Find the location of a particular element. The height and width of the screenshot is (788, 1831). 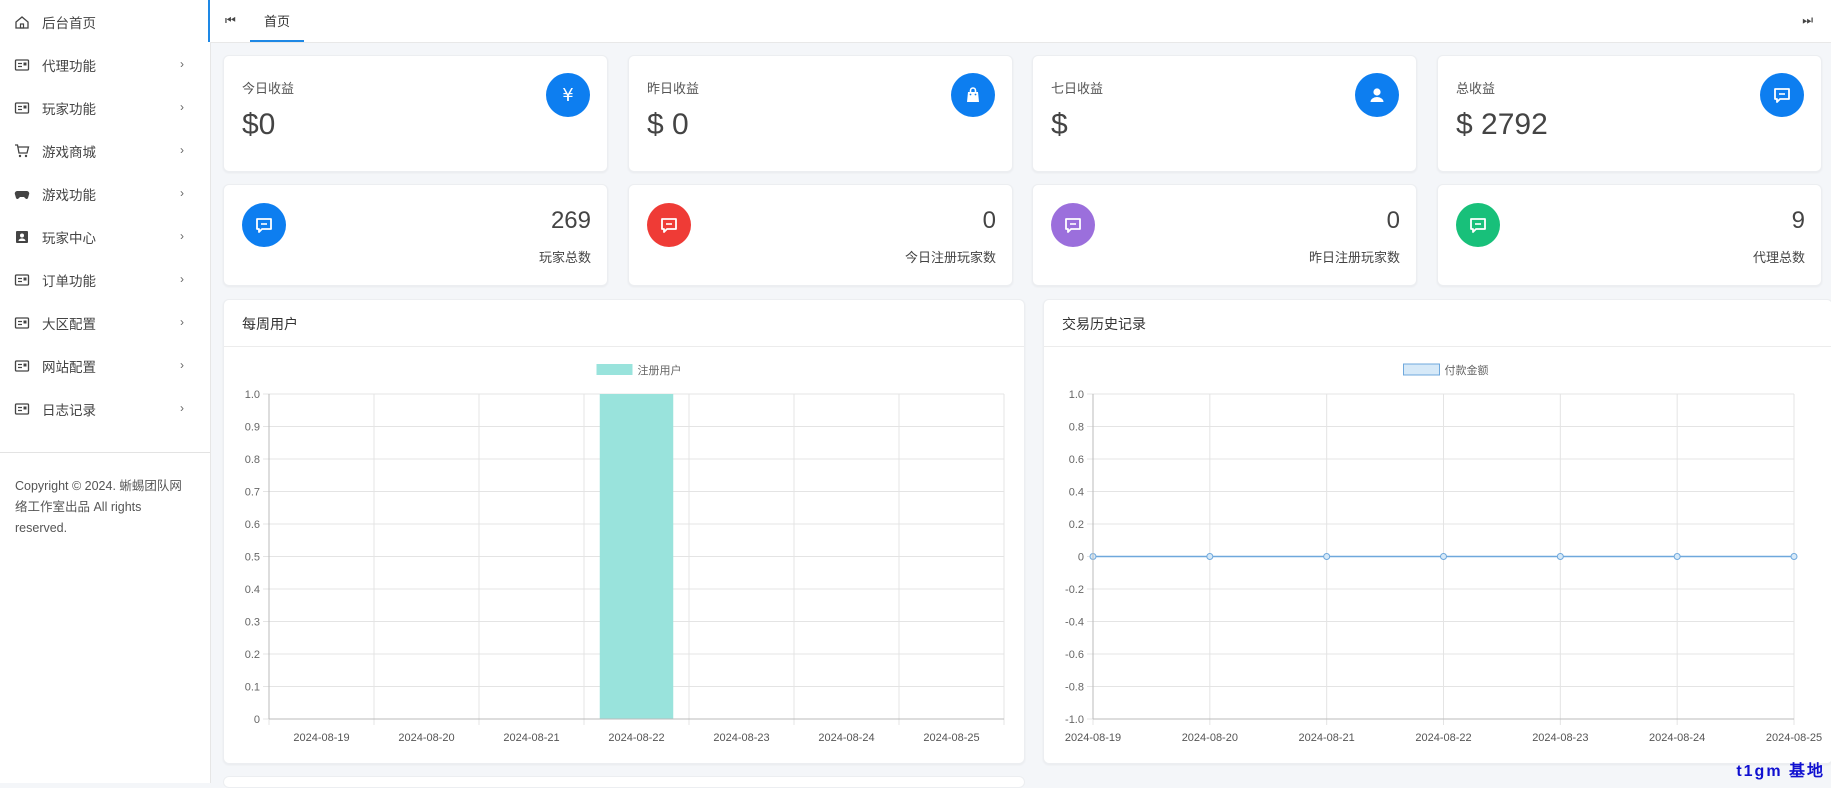

yen-icon: ¥ is located at coordinates (568, 95).